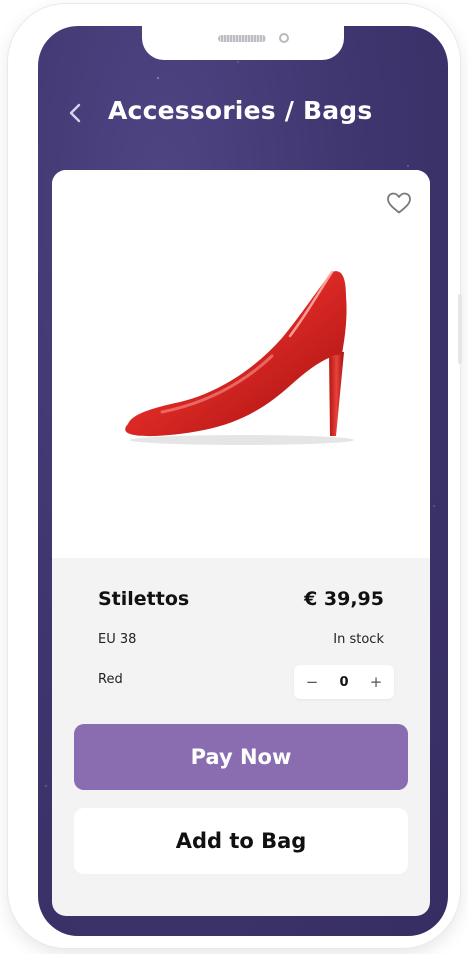  I want to click on product-image, so click(239, 357).